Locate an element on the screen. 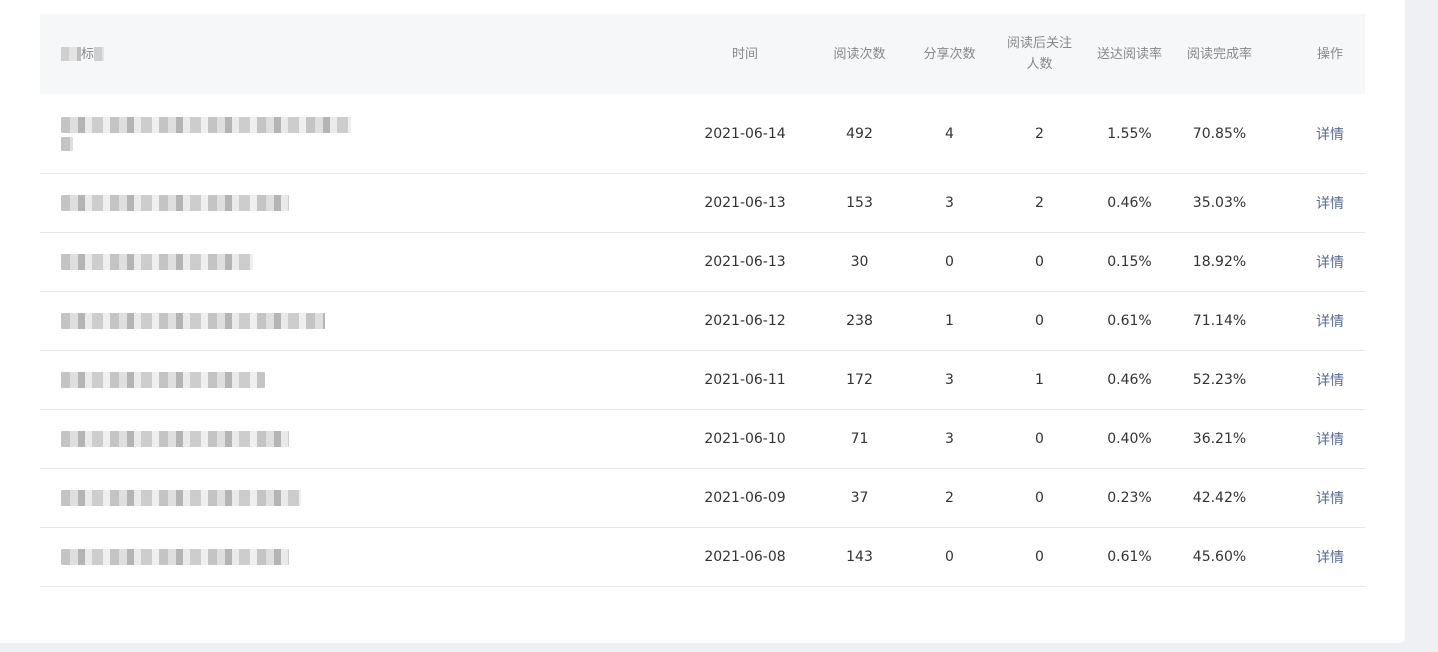 The height and width of the screenshot is (652, 1438). cell-shares: 2 is located at coordinates (949, 498).